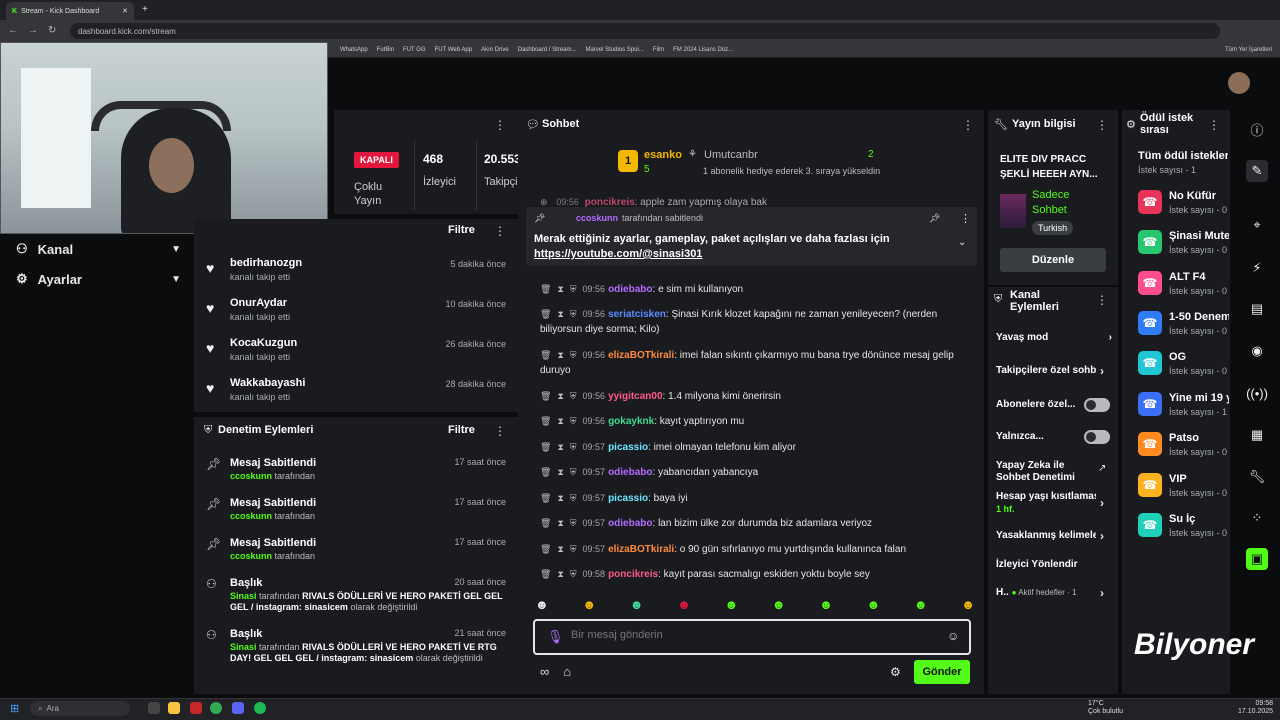 Image resolution: width=1280 pixels, height=720 pixels. I want to click on chat-input: 🎙︎ ☺, so click(752, 637).